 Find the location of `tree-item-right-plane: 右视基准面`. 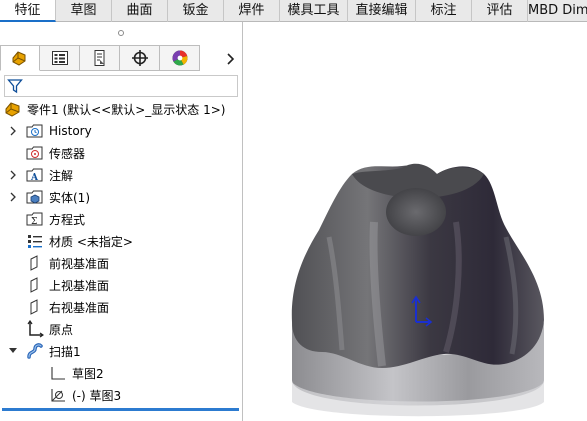

tree-item-right-plane: 右视基准面 is located at coordinates (67, 307).